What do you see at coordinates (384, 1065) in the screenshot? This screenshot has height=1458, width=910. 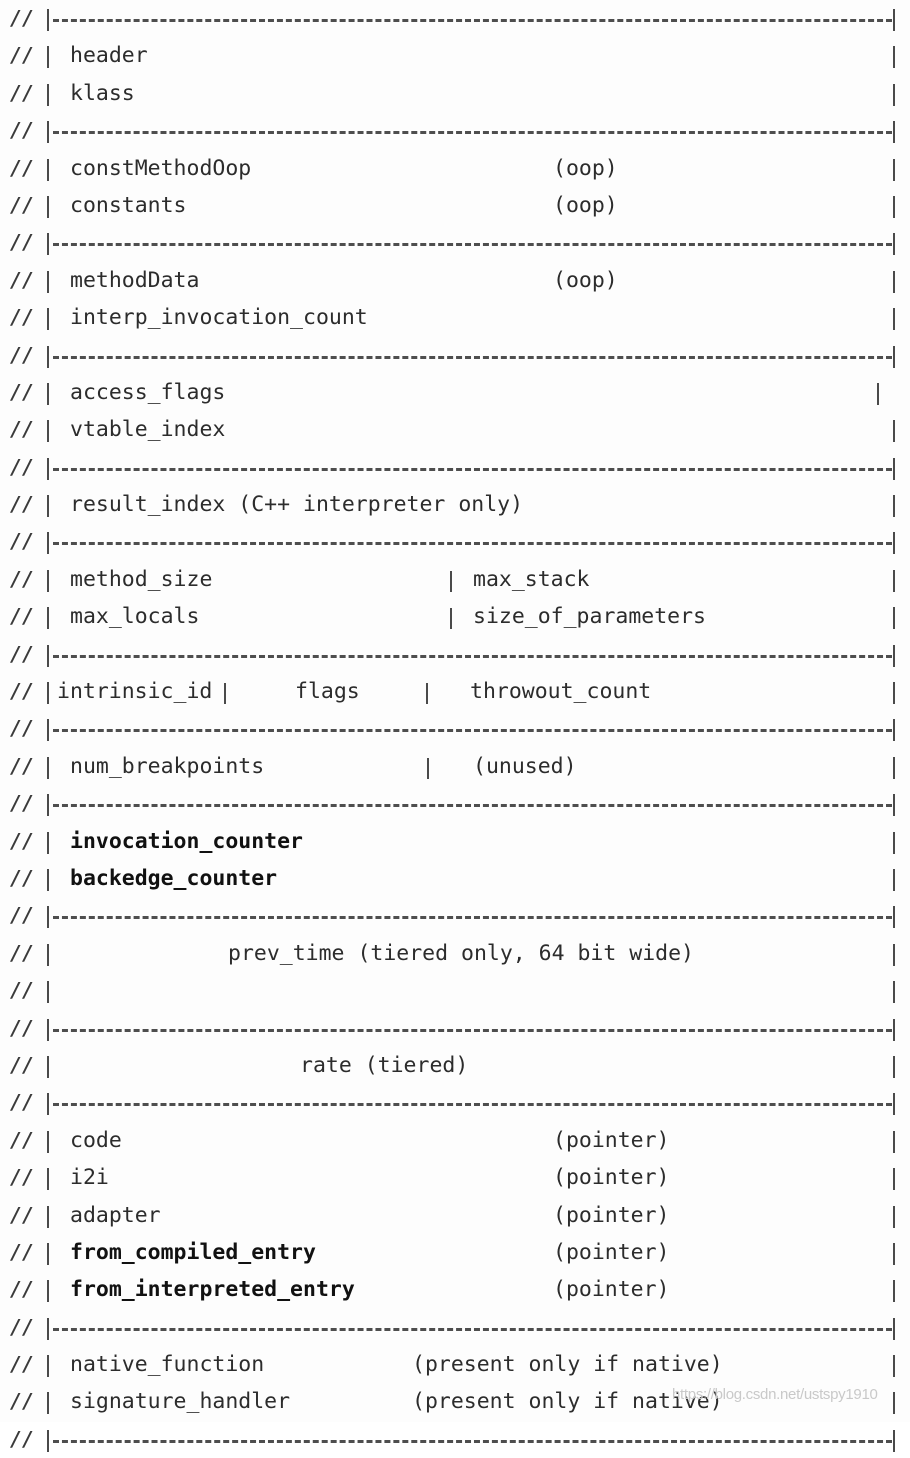 I see `field-label: rate (tiered)` at bounding box center [384, 1065].